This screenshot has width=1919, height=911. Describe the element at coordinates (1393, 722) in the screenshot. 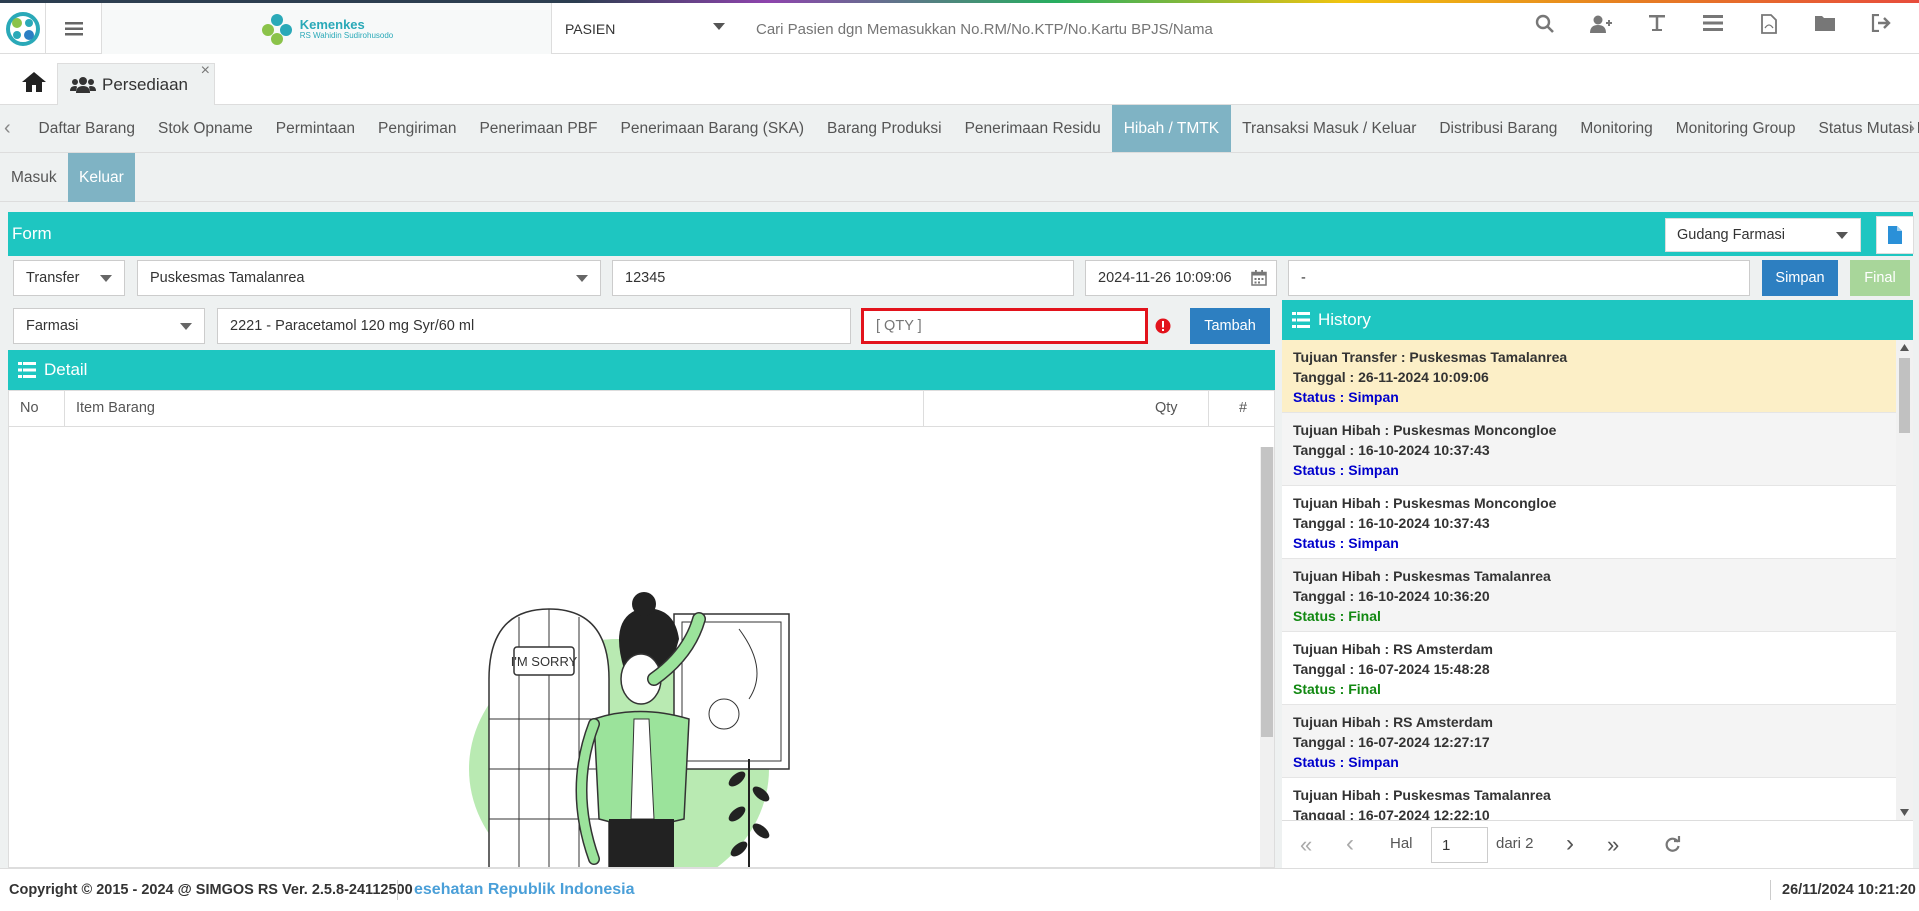

I see `history-destination: Tujuan Hibah : RS Amsterdam` at that location.